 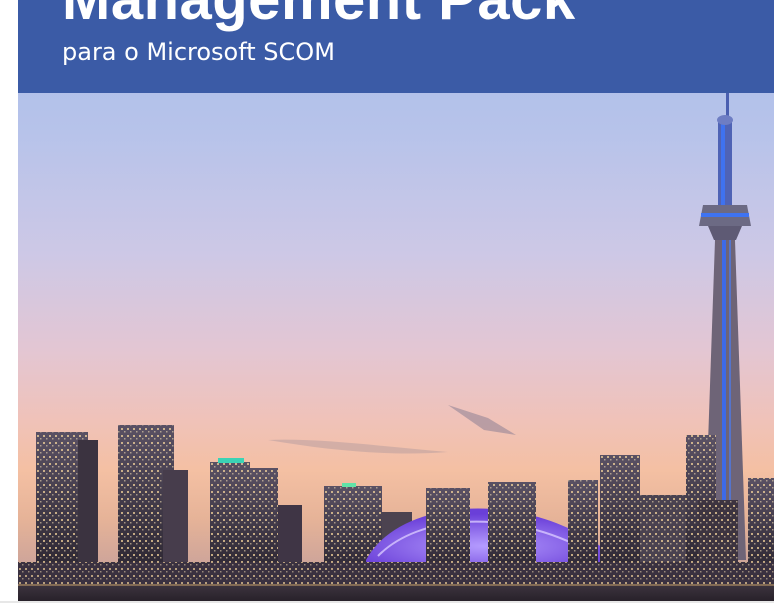 I want to click on page-subtitle: para o Microsoft SCOM, so click(x=198, y=52).